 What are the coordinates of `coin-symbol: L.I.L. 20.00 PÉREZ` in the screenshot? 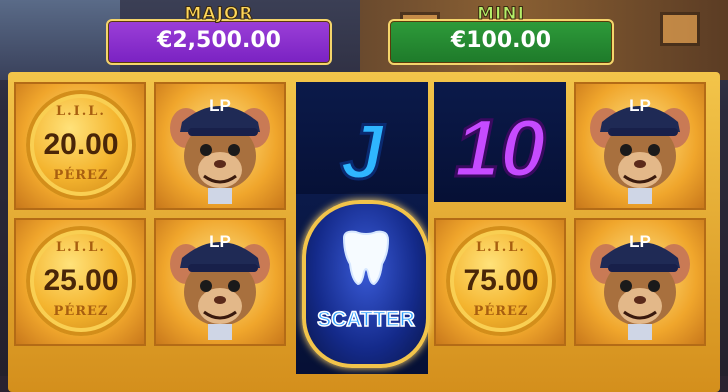 It's located at (81, 145).